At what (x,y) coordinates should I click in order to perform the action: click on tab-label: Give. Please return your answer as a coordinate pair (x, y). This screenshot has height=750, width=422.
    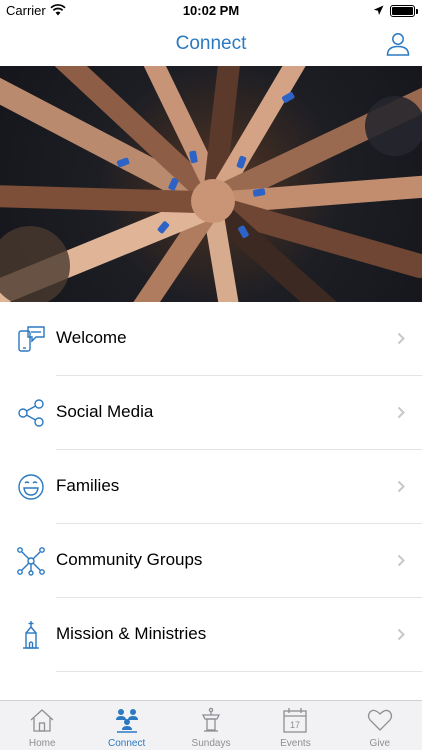
    Looking at the image, I should click on (380, 743).